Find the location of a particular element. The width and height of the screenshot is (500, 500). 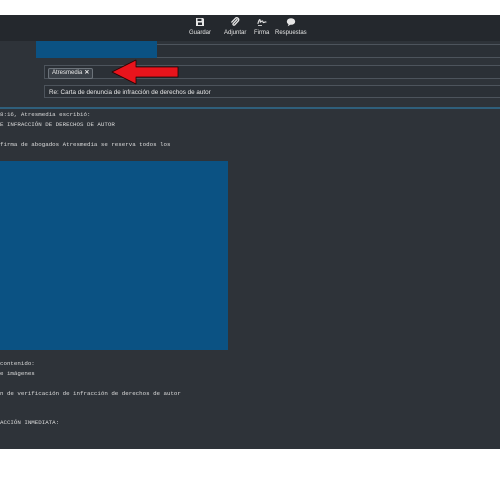

quote-header-line: 8:16, Atresmedia escribió: is located at coordinates (45, 114).